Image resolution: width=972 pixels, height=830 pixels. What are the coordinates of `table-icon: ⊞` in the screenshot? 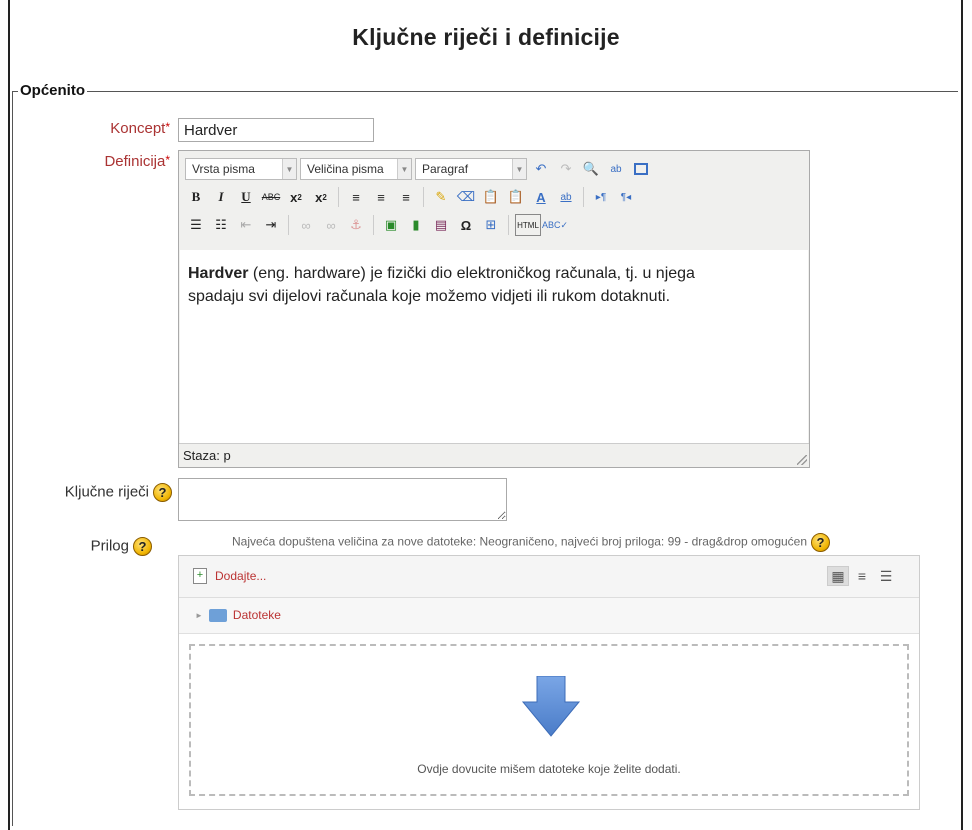 It's located at (491, 225).